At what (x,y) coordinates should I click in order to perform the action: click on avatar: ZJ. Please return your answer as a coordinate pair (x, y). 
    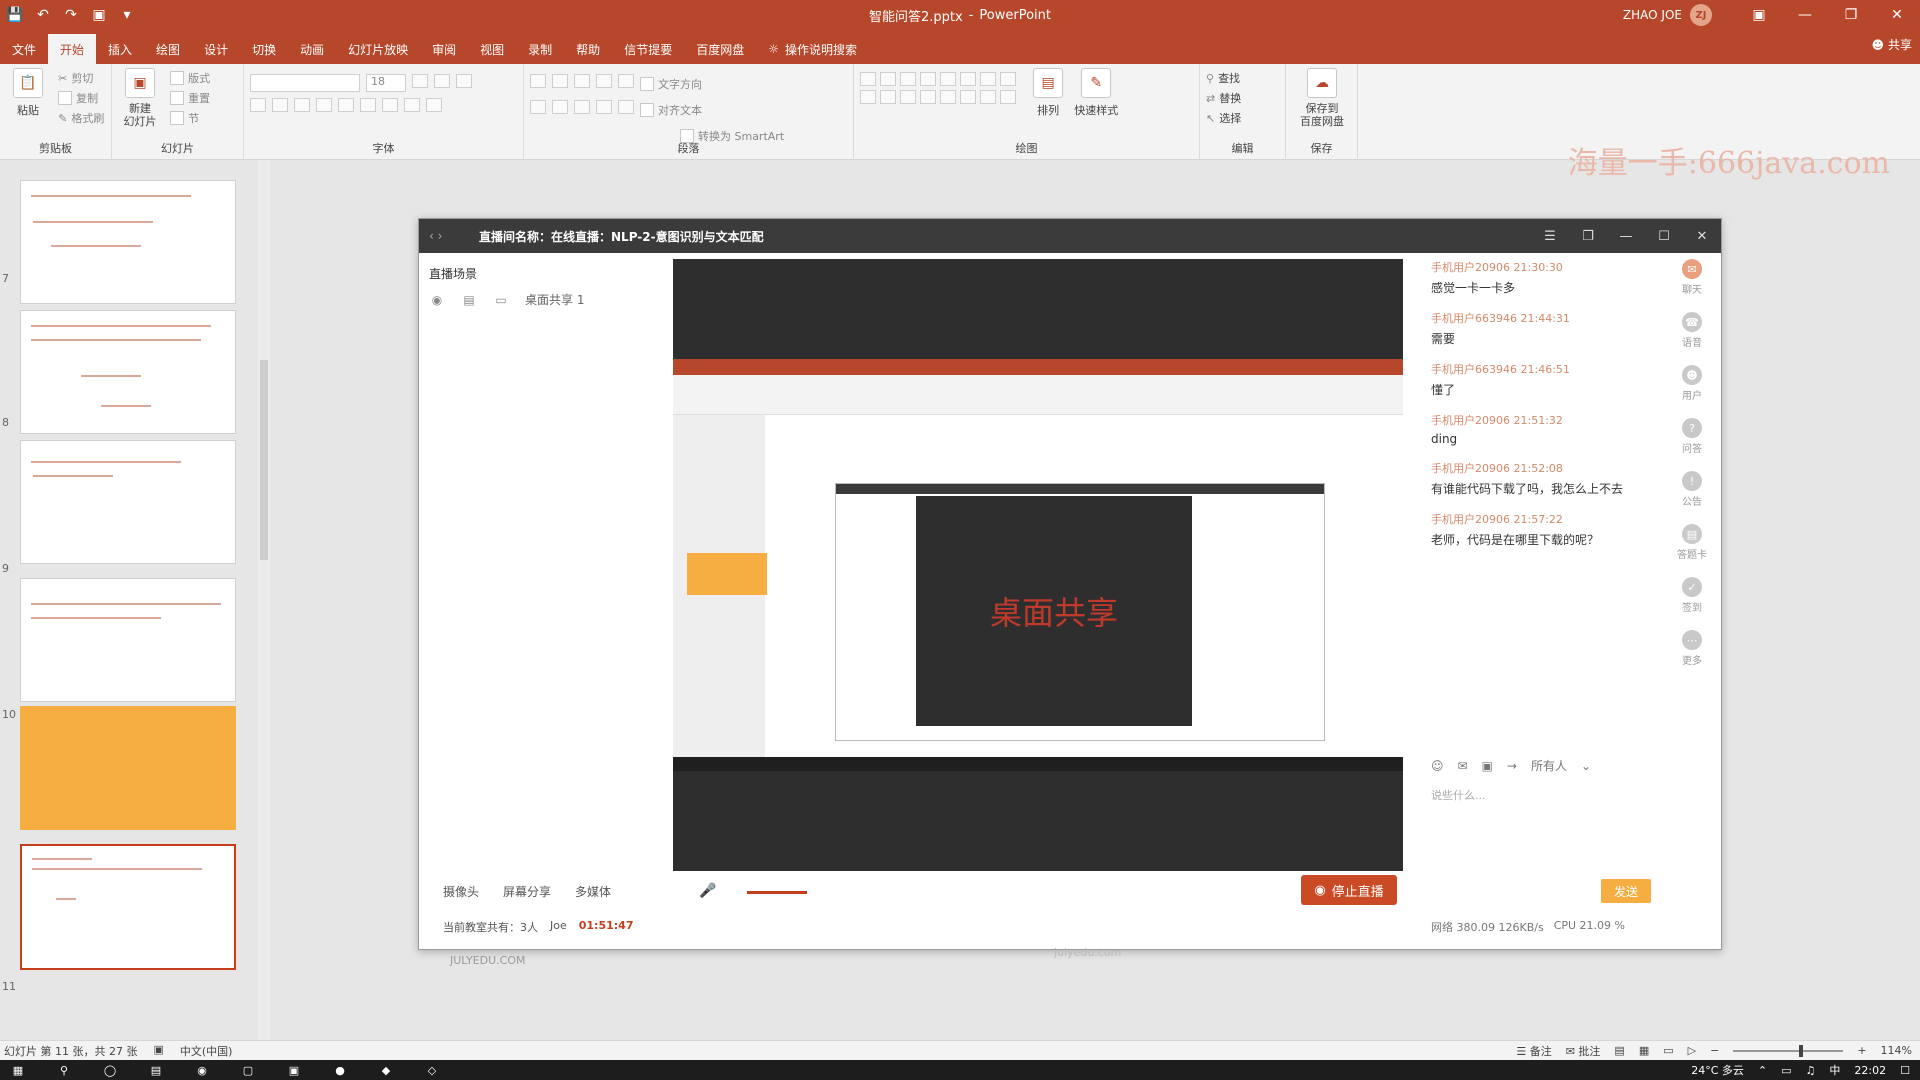
    Looking at the image, I should click on (1701, 15).